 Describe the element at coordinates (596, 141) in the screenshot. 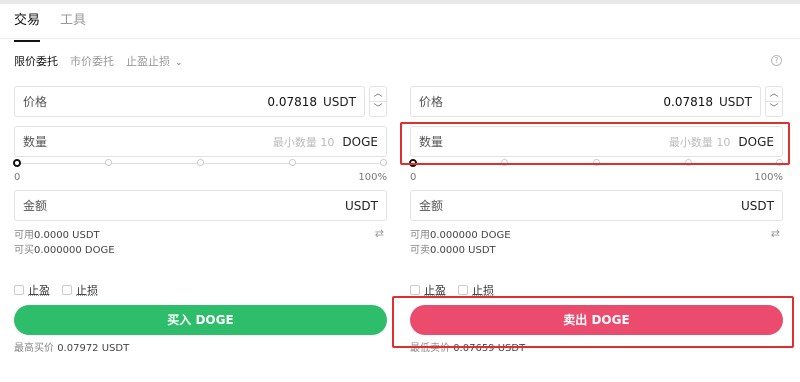

I see `sell-quantity-field: 数量 最小数量 10 DOGE` at that location.